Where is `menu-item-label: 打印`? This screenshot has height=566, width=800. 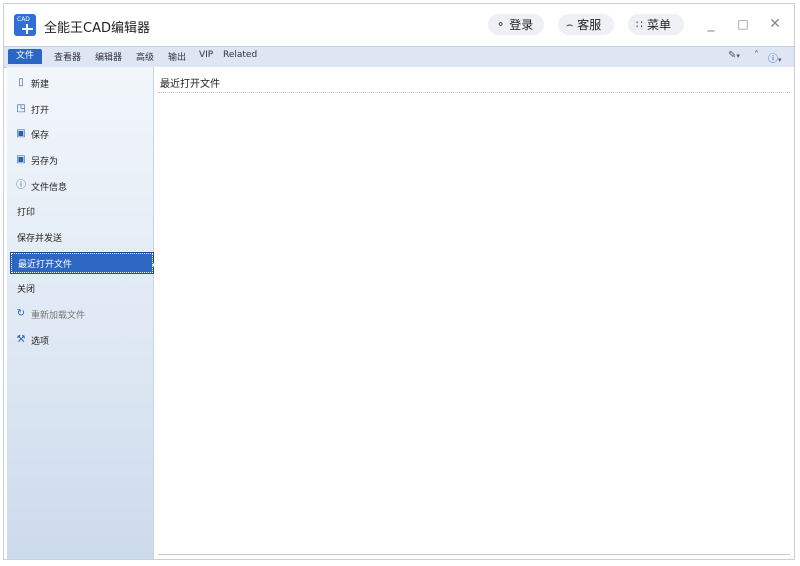 menu-item-label: 打印 is located at coordinates (26, 212).